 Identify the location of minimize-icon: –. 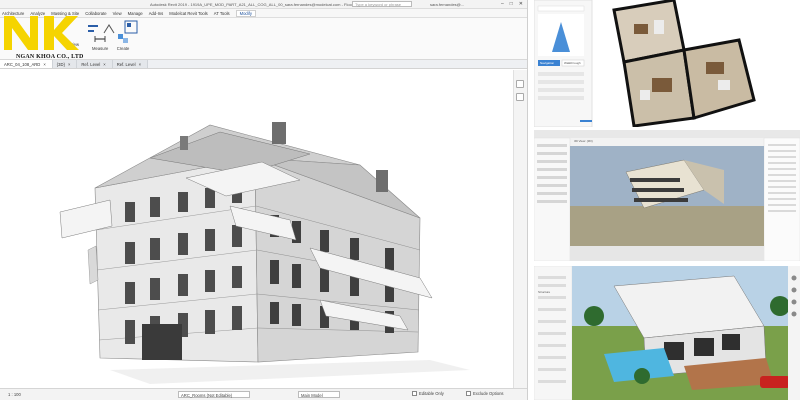
(502, 4).